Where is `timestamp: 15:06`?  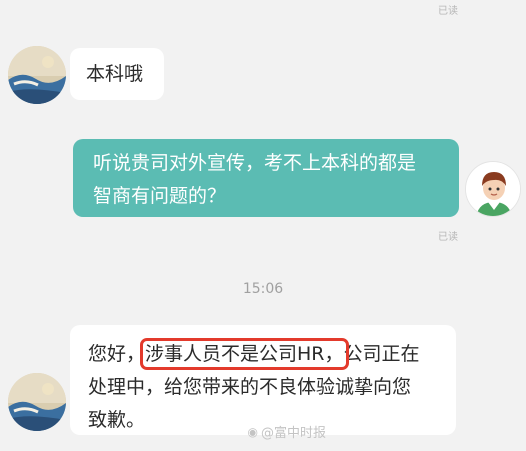 timestamp: 15:06 is located at coordinates (263, 289).